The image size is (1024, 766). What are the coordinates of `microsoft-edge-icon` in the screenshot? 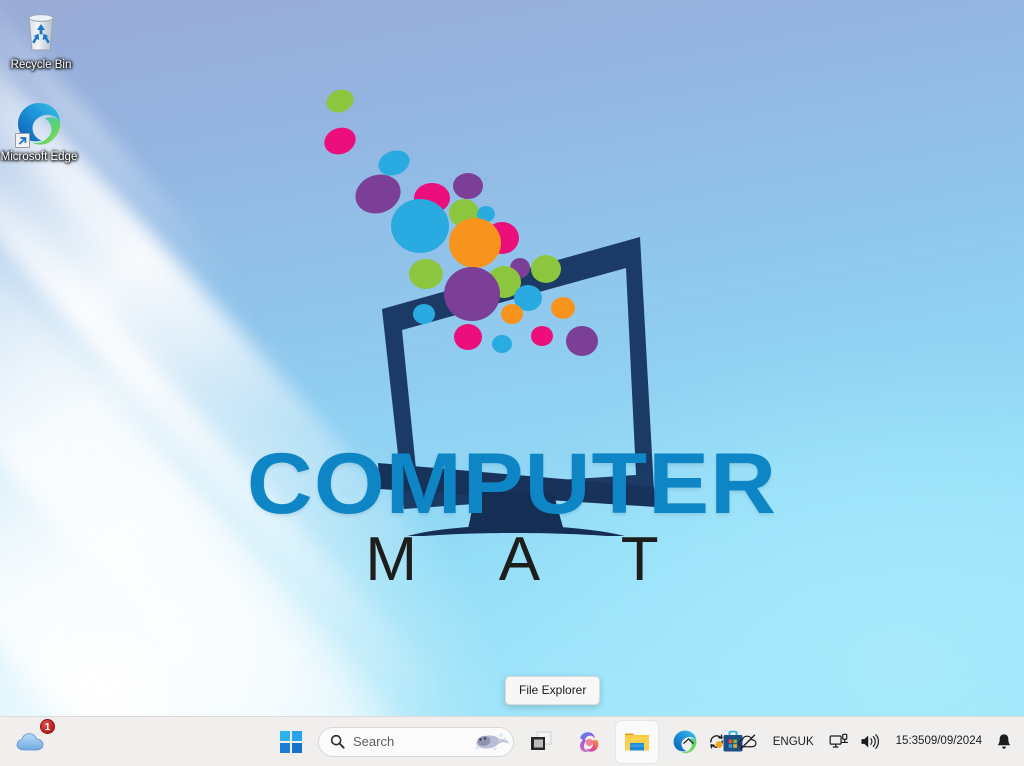 It's located at (39, 124).